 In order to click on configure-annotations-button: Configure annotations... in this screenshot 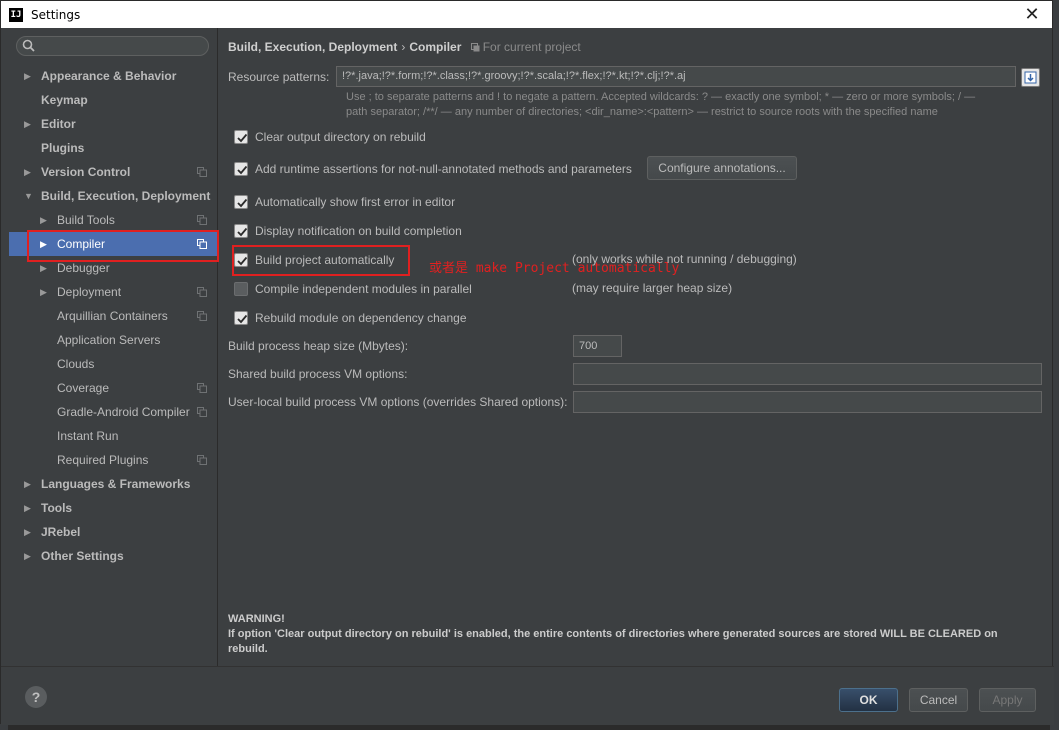, I will do `click(722, 168)`.